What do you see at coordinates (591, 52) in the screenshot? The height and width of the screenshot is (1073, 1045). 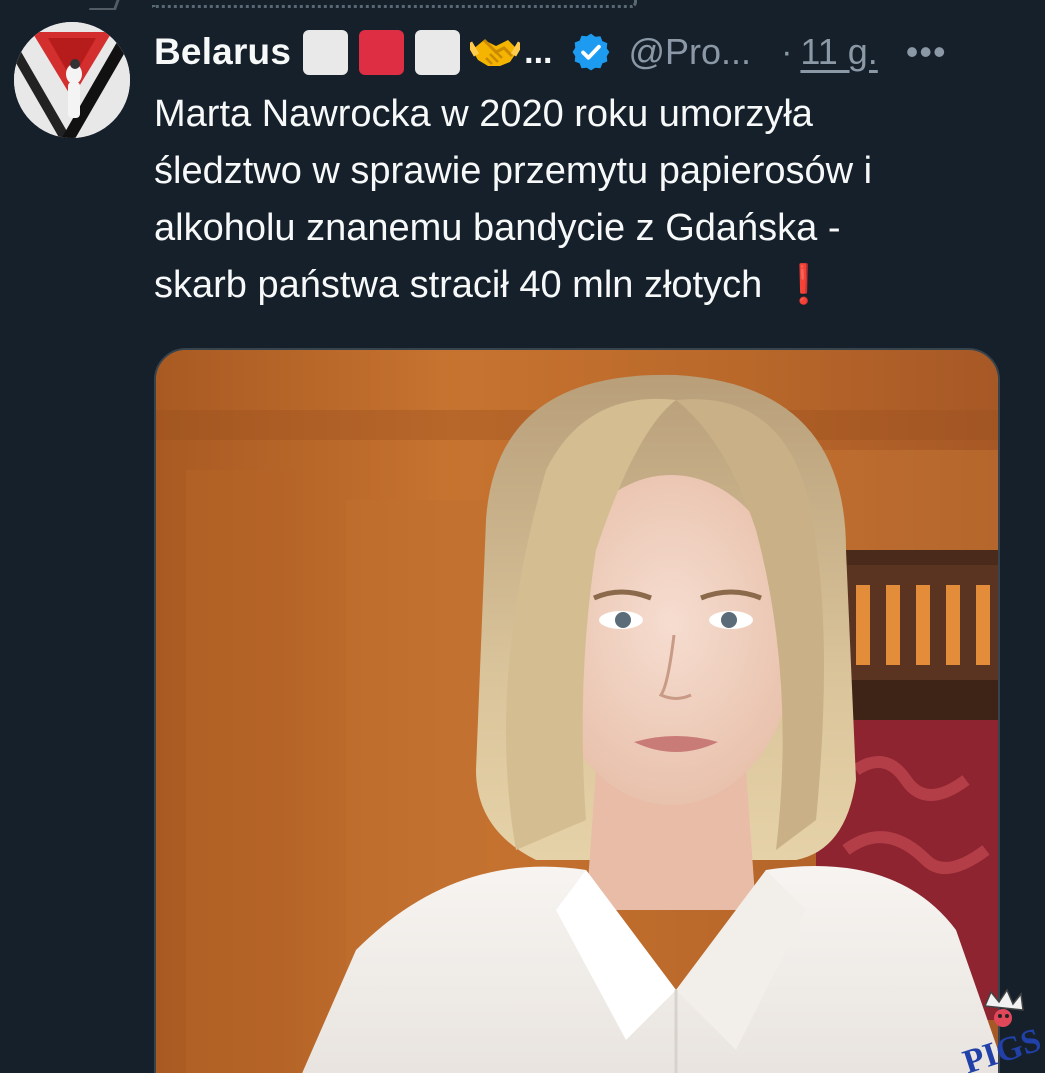 I see `verified-badge-icon` at bounding box center [591, 52].